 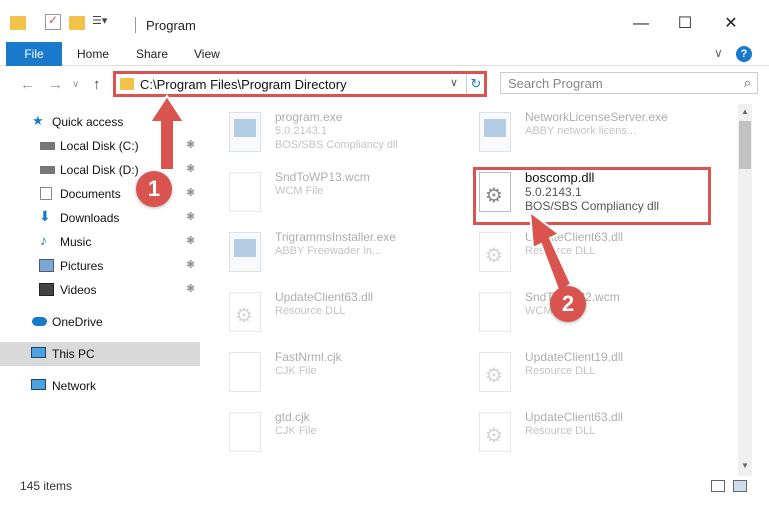 I want to click on sidebar-item-local-disk-d: Local Disk (D:) ✱, so click(x=100, y=170).